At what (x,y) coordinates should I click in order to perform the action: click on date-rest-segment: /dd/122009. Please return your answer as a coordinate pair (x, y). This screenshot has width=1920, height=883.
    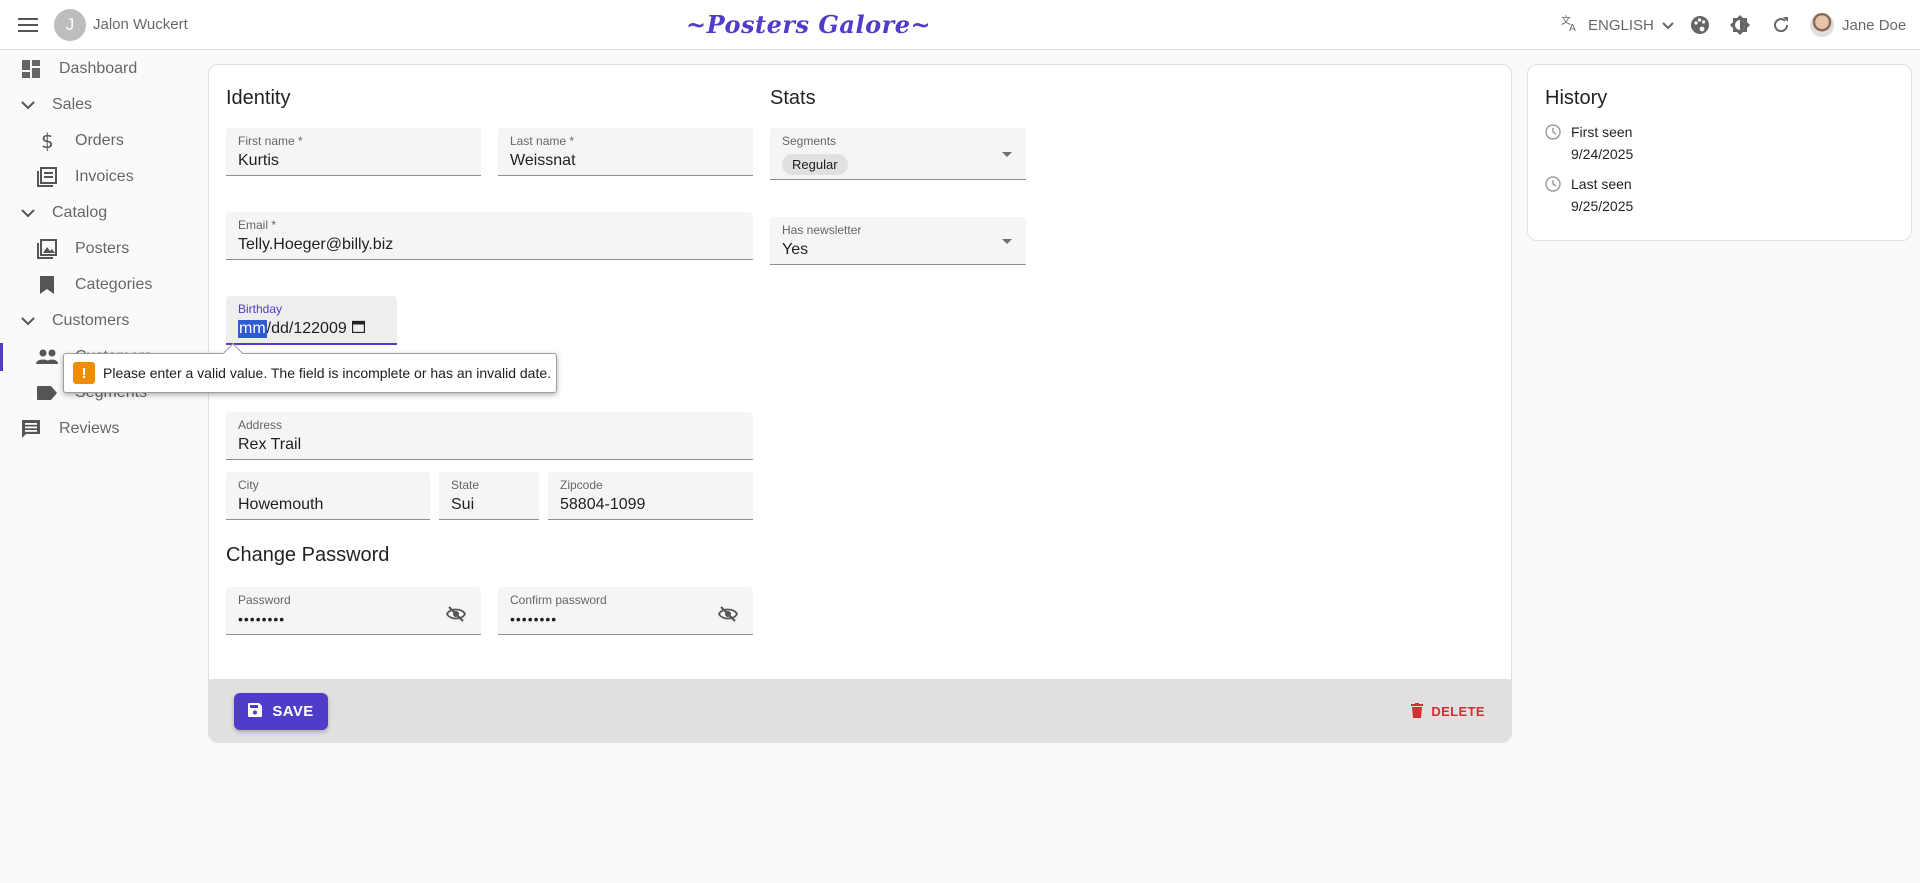
    Looking at the image, I should click on (307, 329).